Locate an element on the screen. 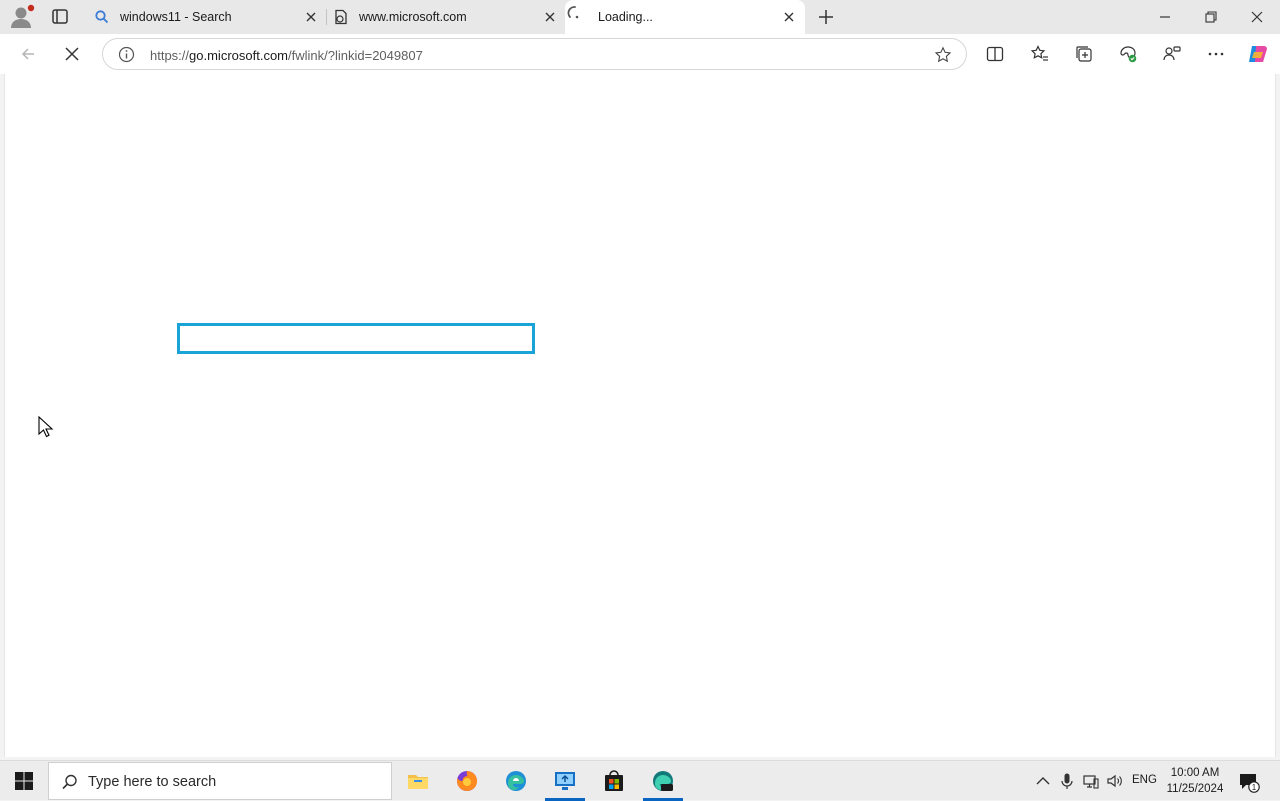 This screenshot has height=801, width=1280. page-icon is located at coordinates (341, 17).